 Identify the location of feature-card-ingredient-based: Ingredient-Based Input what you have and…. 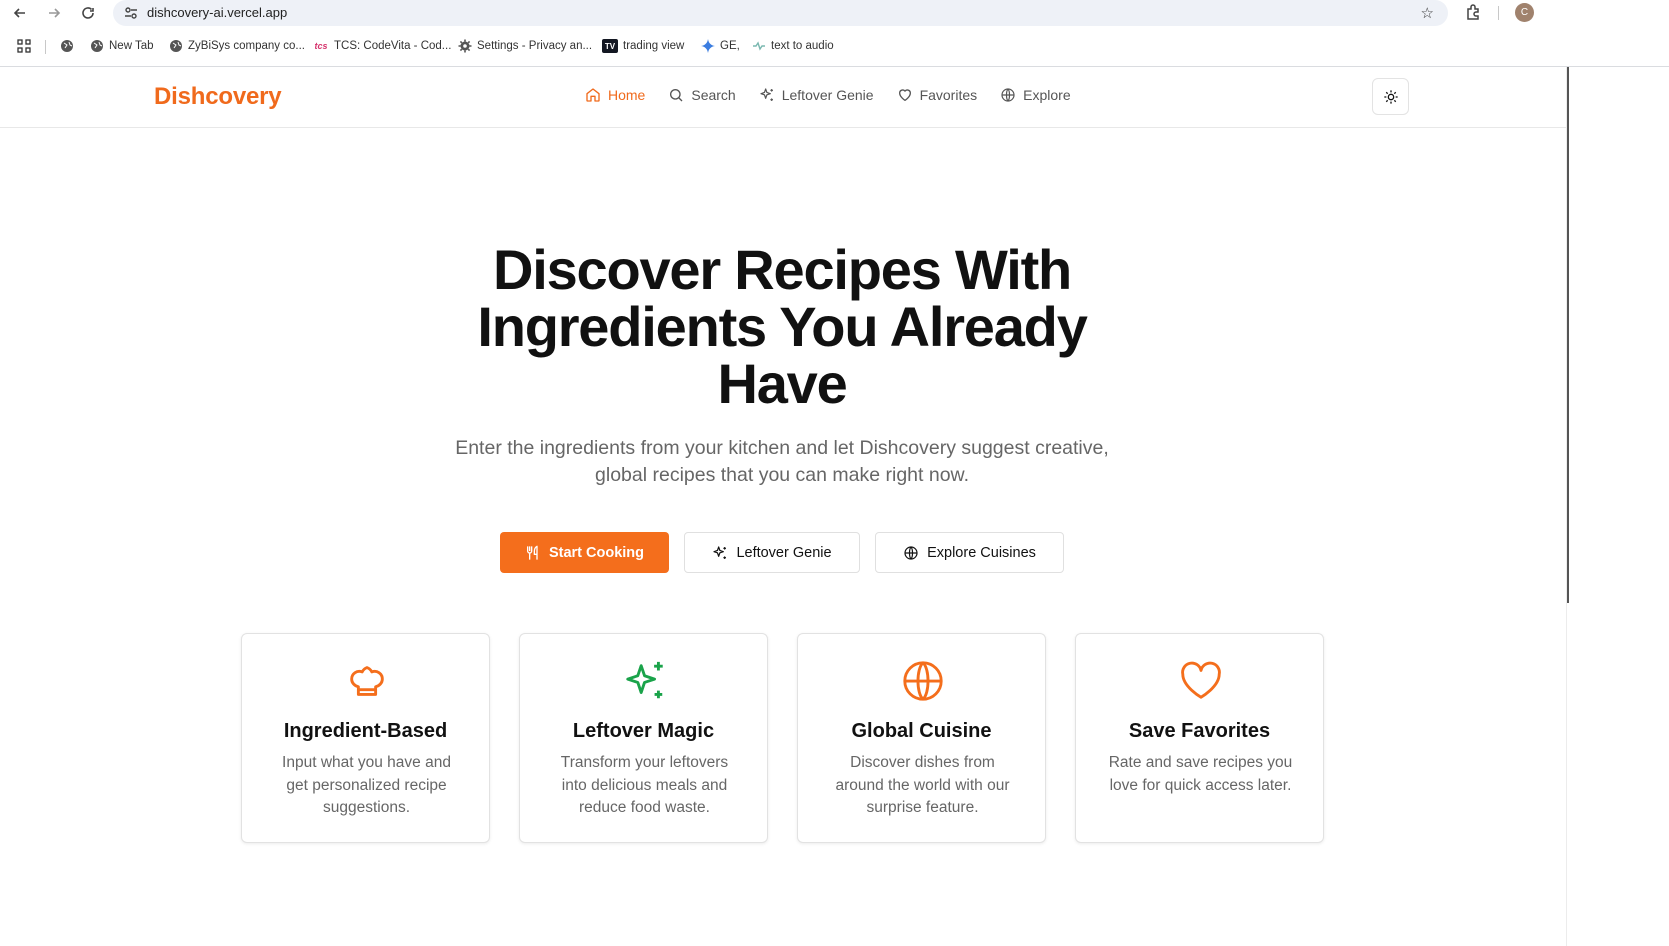
(365, 738).